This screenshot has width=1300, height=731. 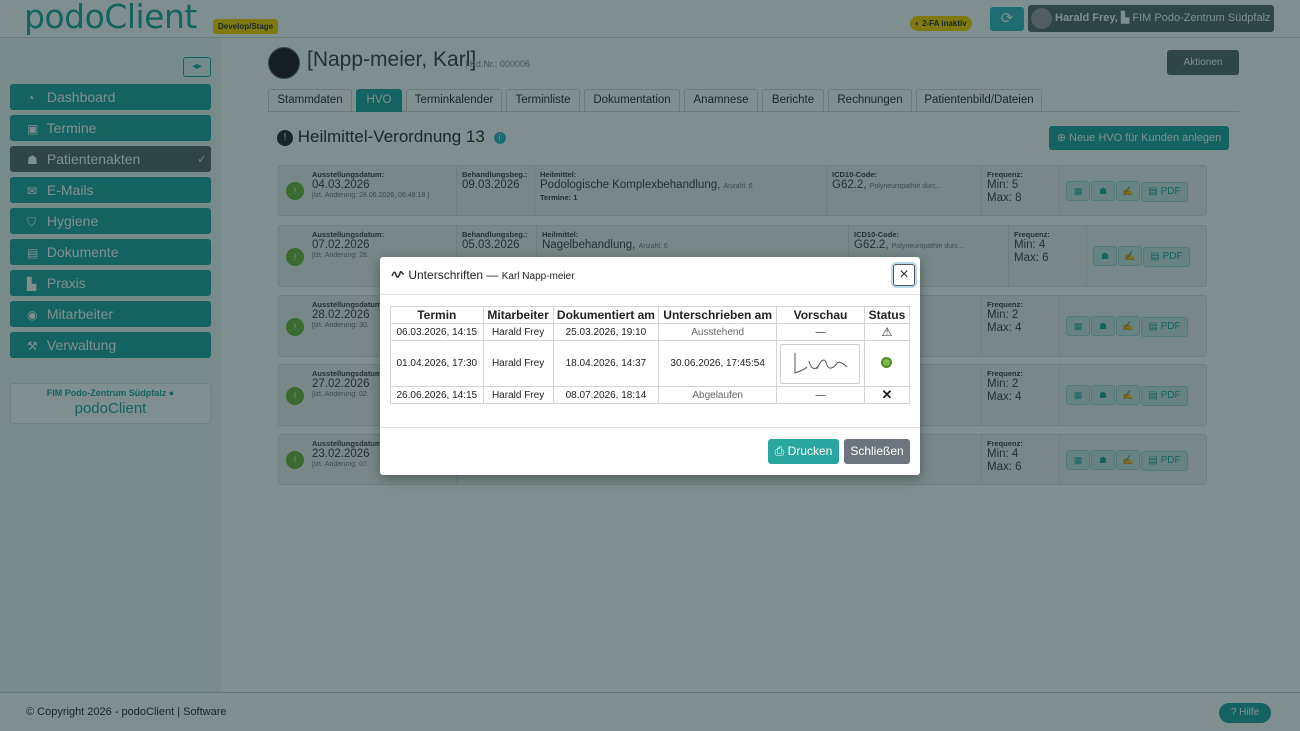 I want to click on signature-icon, so click(x=398, y=274).